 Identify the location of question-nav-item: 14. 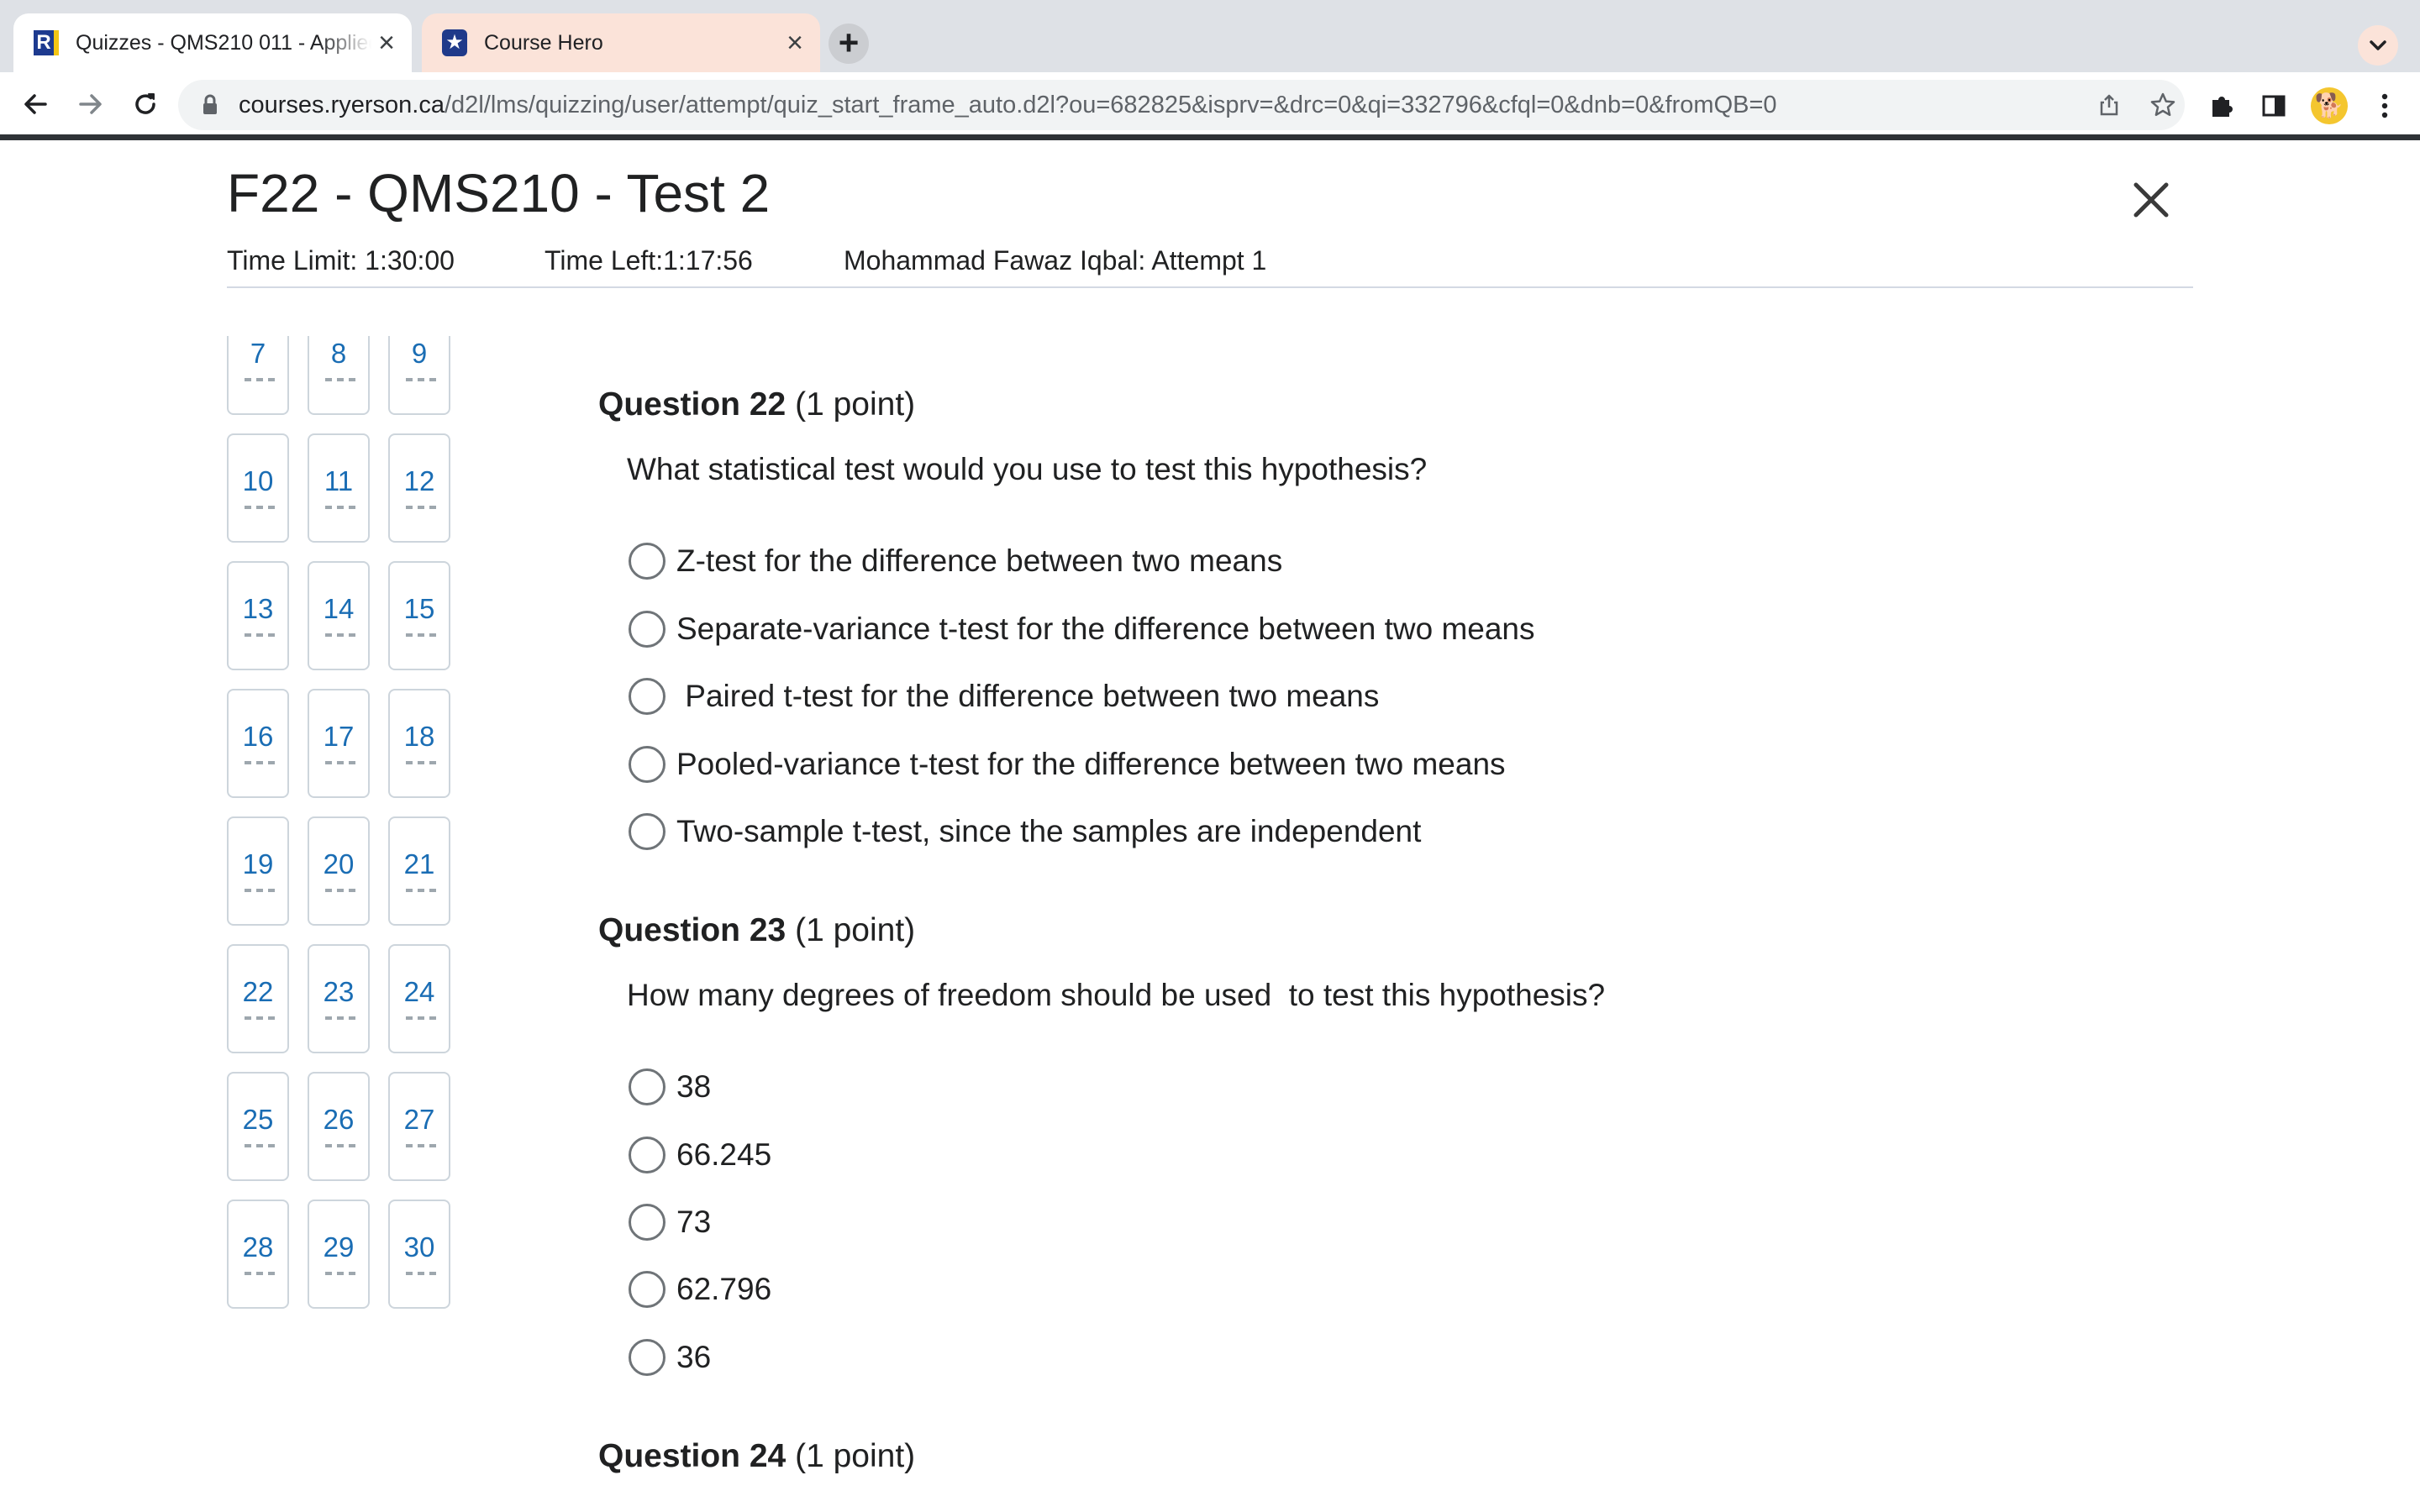
(339, 615).